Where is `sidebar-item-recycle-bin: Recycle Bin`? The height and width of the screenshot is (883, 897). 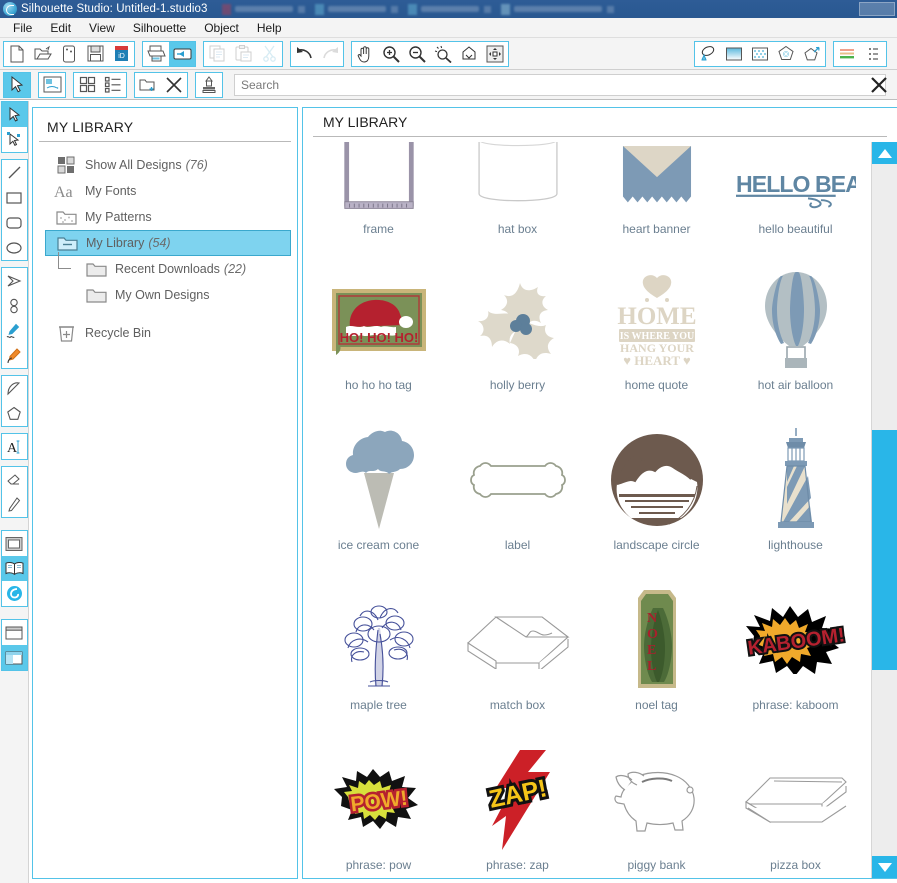 sidebar-item-recycle-bin: Recycle Bin is located at coordinates (168, 333).